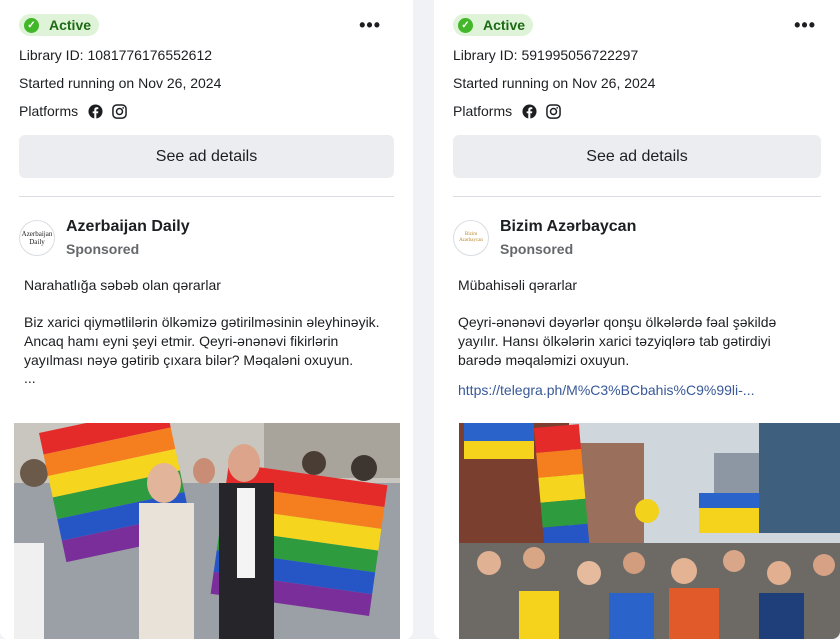  What do you see at coordinates (116, 55) in the screenshot?
I see `library-id: Library ID: 1081776176552612` at bounding box center [116, 55].